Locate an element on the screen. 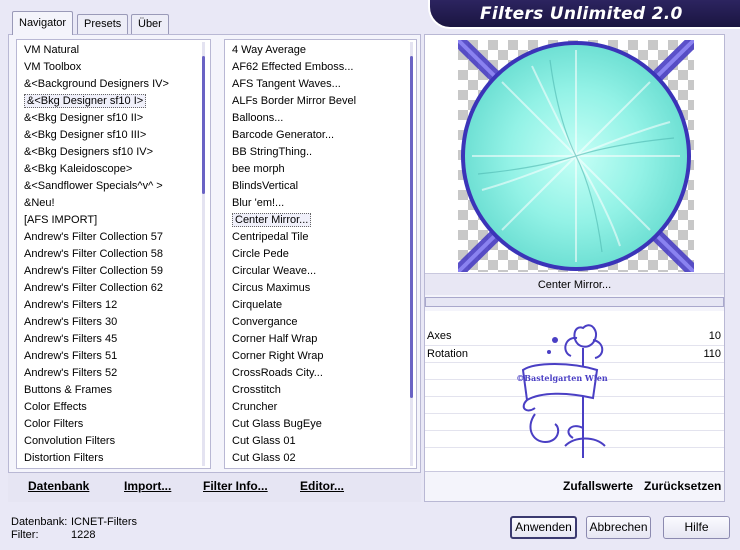  category-item: &<Bkg Kaleidoscope> is located at coordinates (115, 169).